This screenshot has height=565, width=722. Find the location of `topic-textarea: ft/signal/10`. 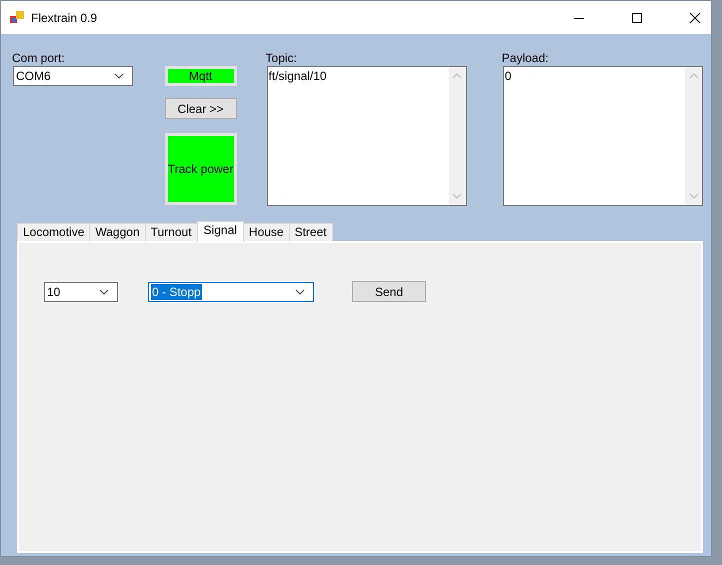

topic-textarea: ft/signal/10 is located at coordinates (366, 136).